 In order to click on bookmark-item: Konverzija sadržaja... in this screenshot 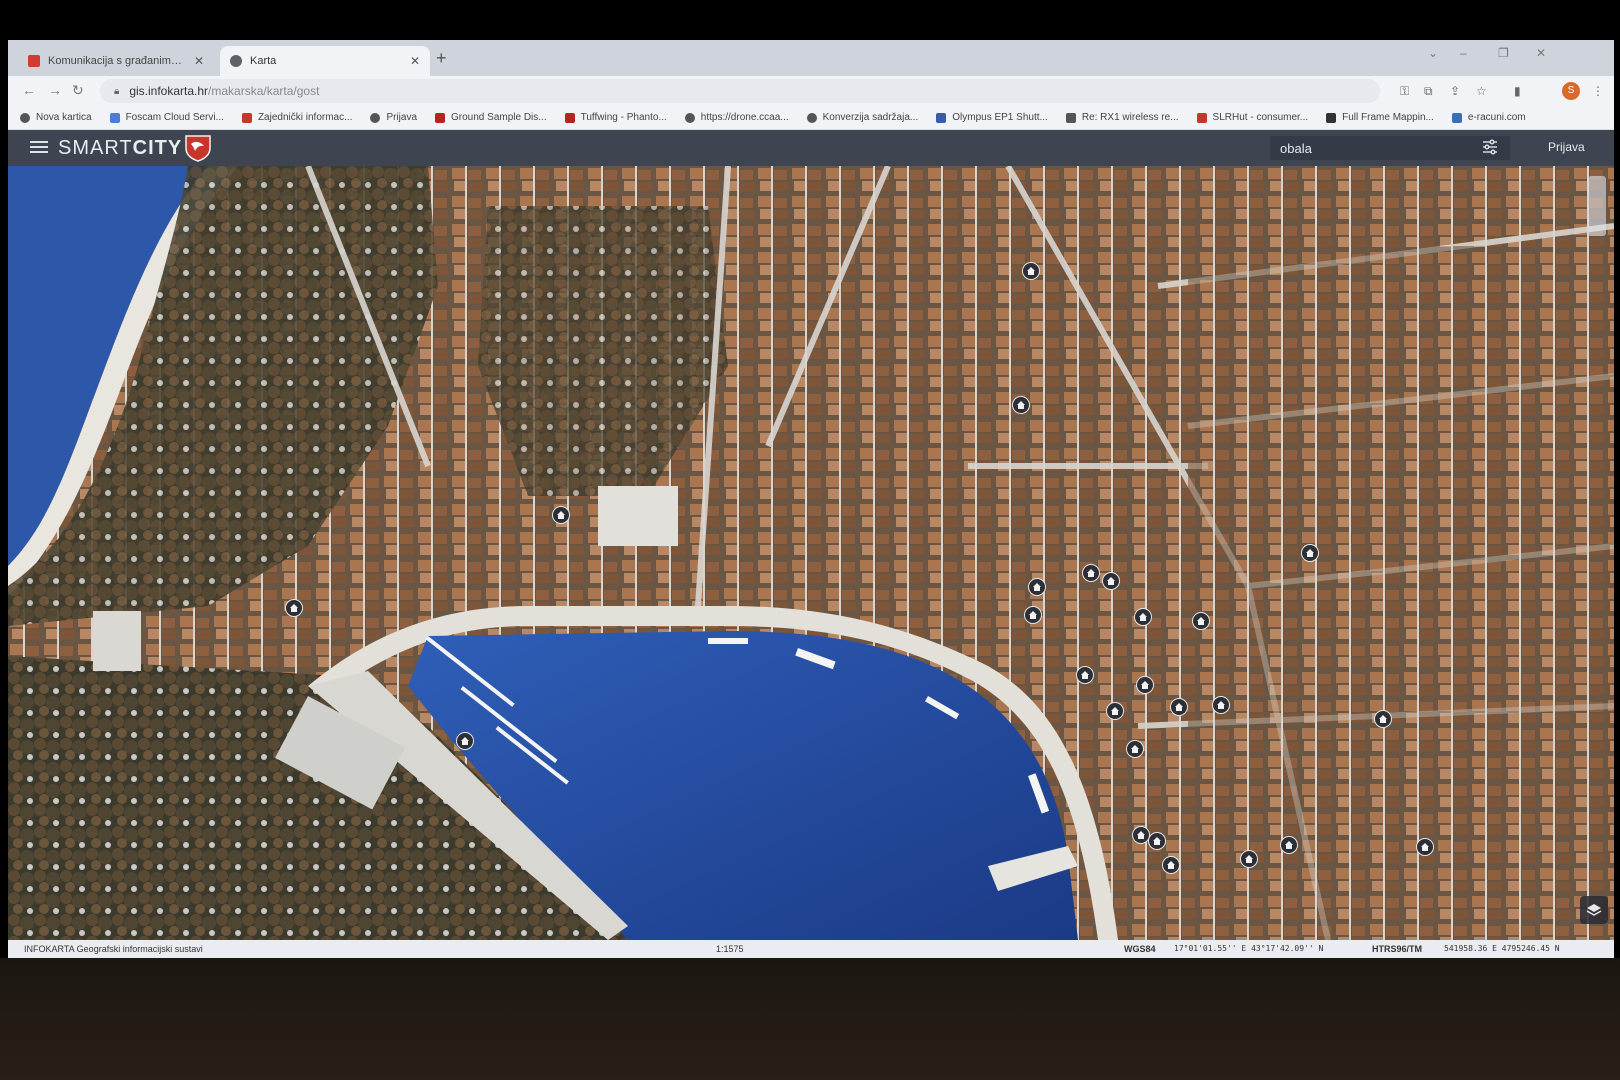, I will do `click(862, 117)`.